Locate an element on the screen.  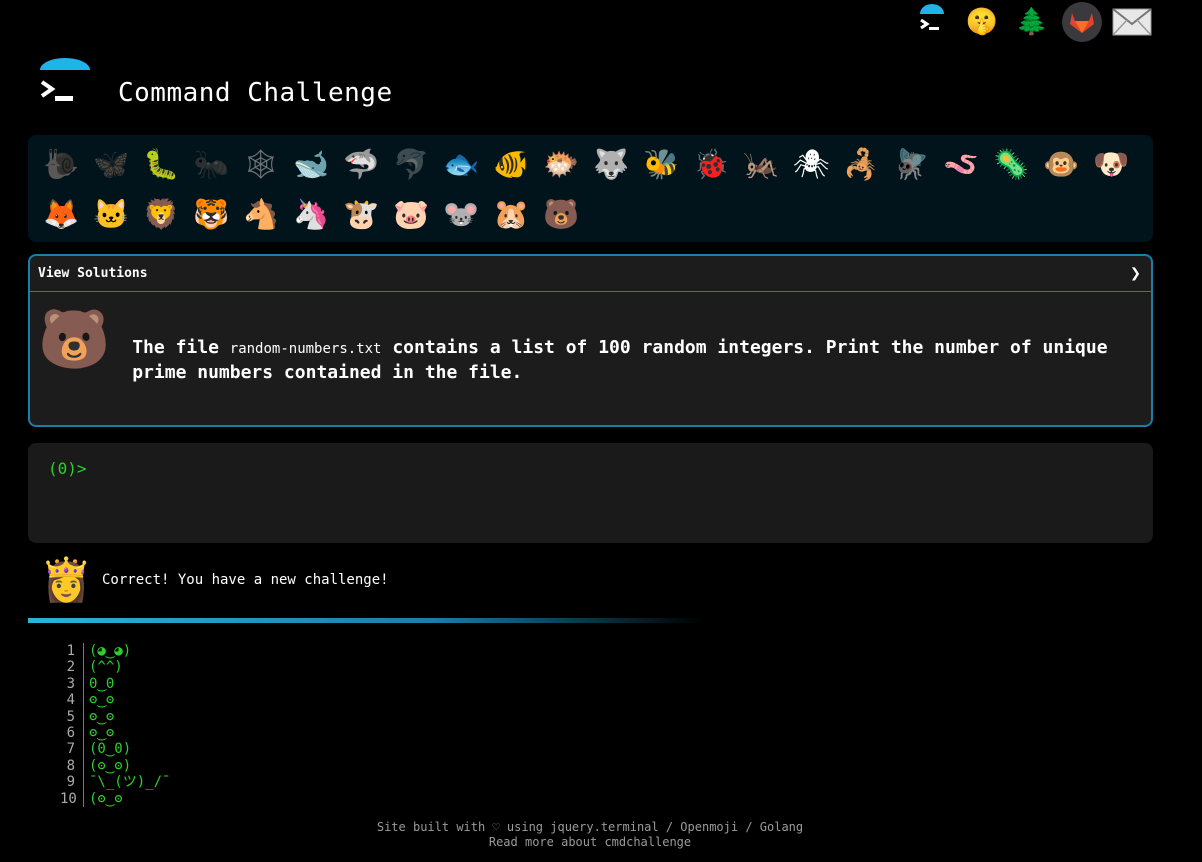
challenge-monkey-icon: 🐵 is located at coordinates (1061, 164).